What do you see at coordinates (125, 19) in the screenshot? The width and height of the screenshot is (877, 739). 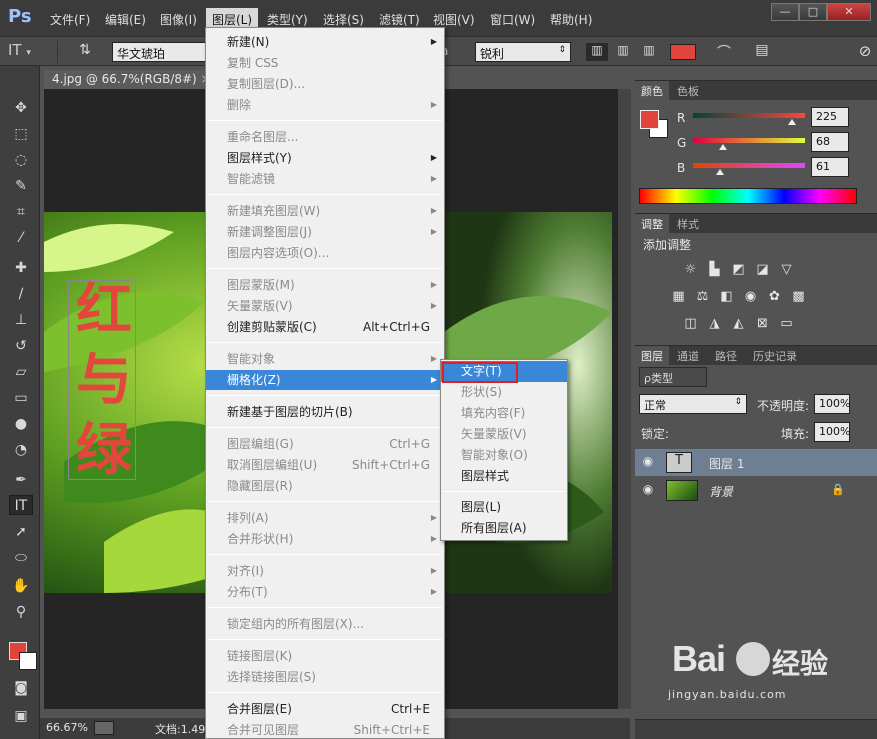 I see `menu-item: 编辑(E)` at bounding box center [125, 19].